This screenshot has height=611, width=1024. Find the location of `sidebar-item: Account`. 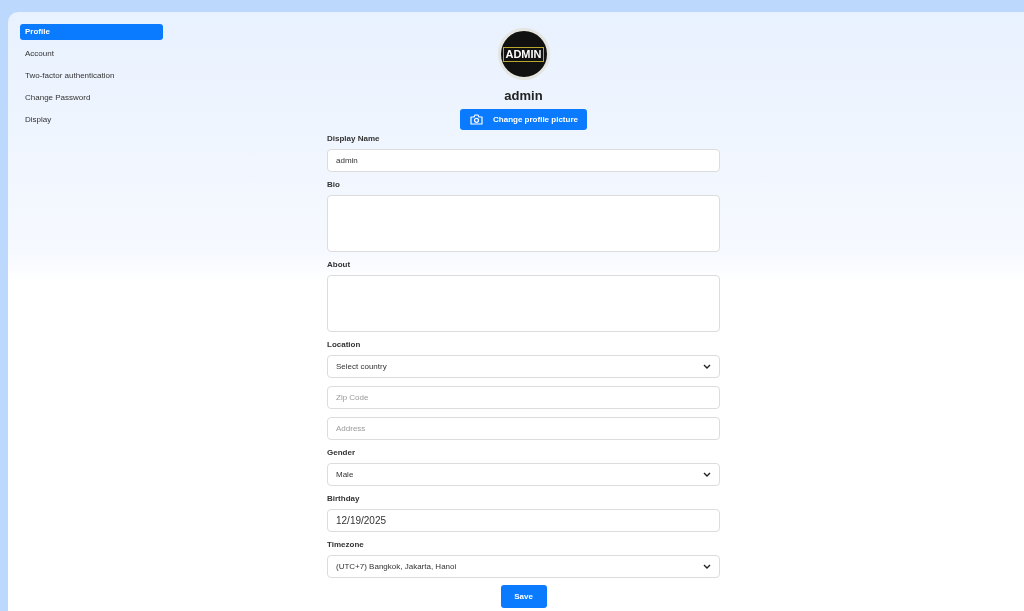

sidebar-item: Account is located at coordinates (91, 54).